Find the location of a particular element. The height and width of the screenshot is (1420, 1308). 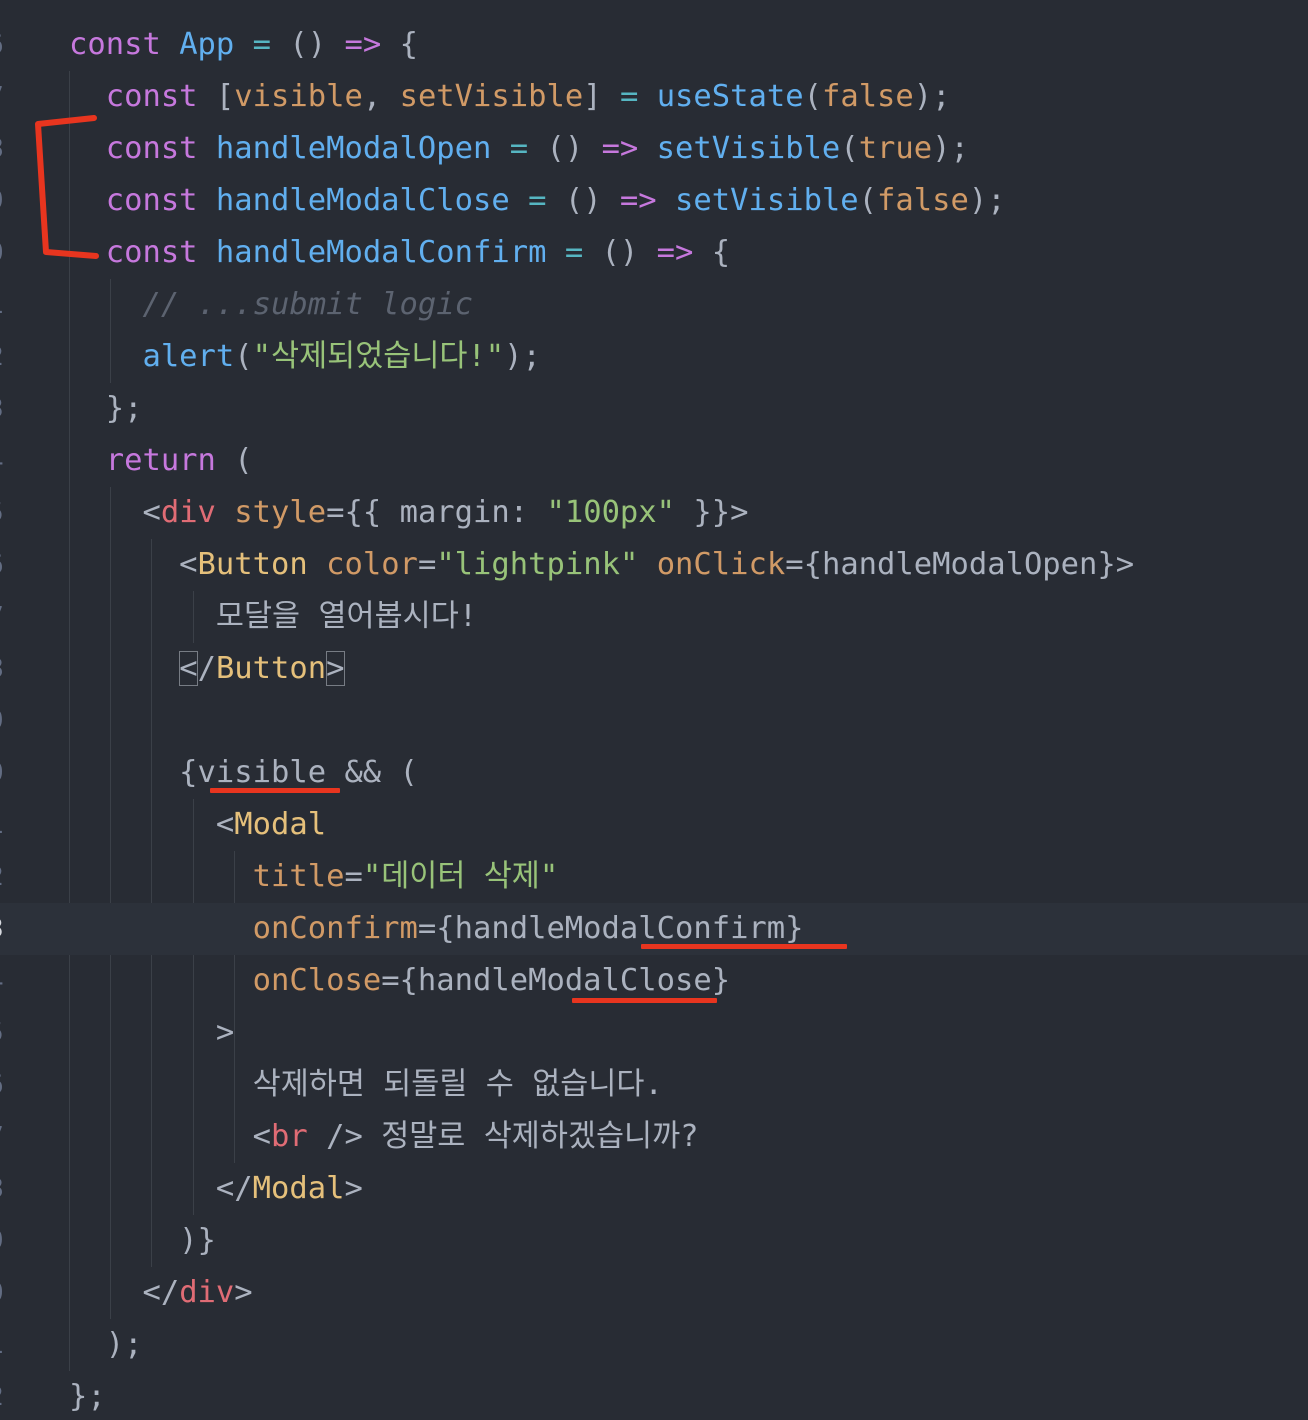

code-token: title is located at coordinates (298, 876).